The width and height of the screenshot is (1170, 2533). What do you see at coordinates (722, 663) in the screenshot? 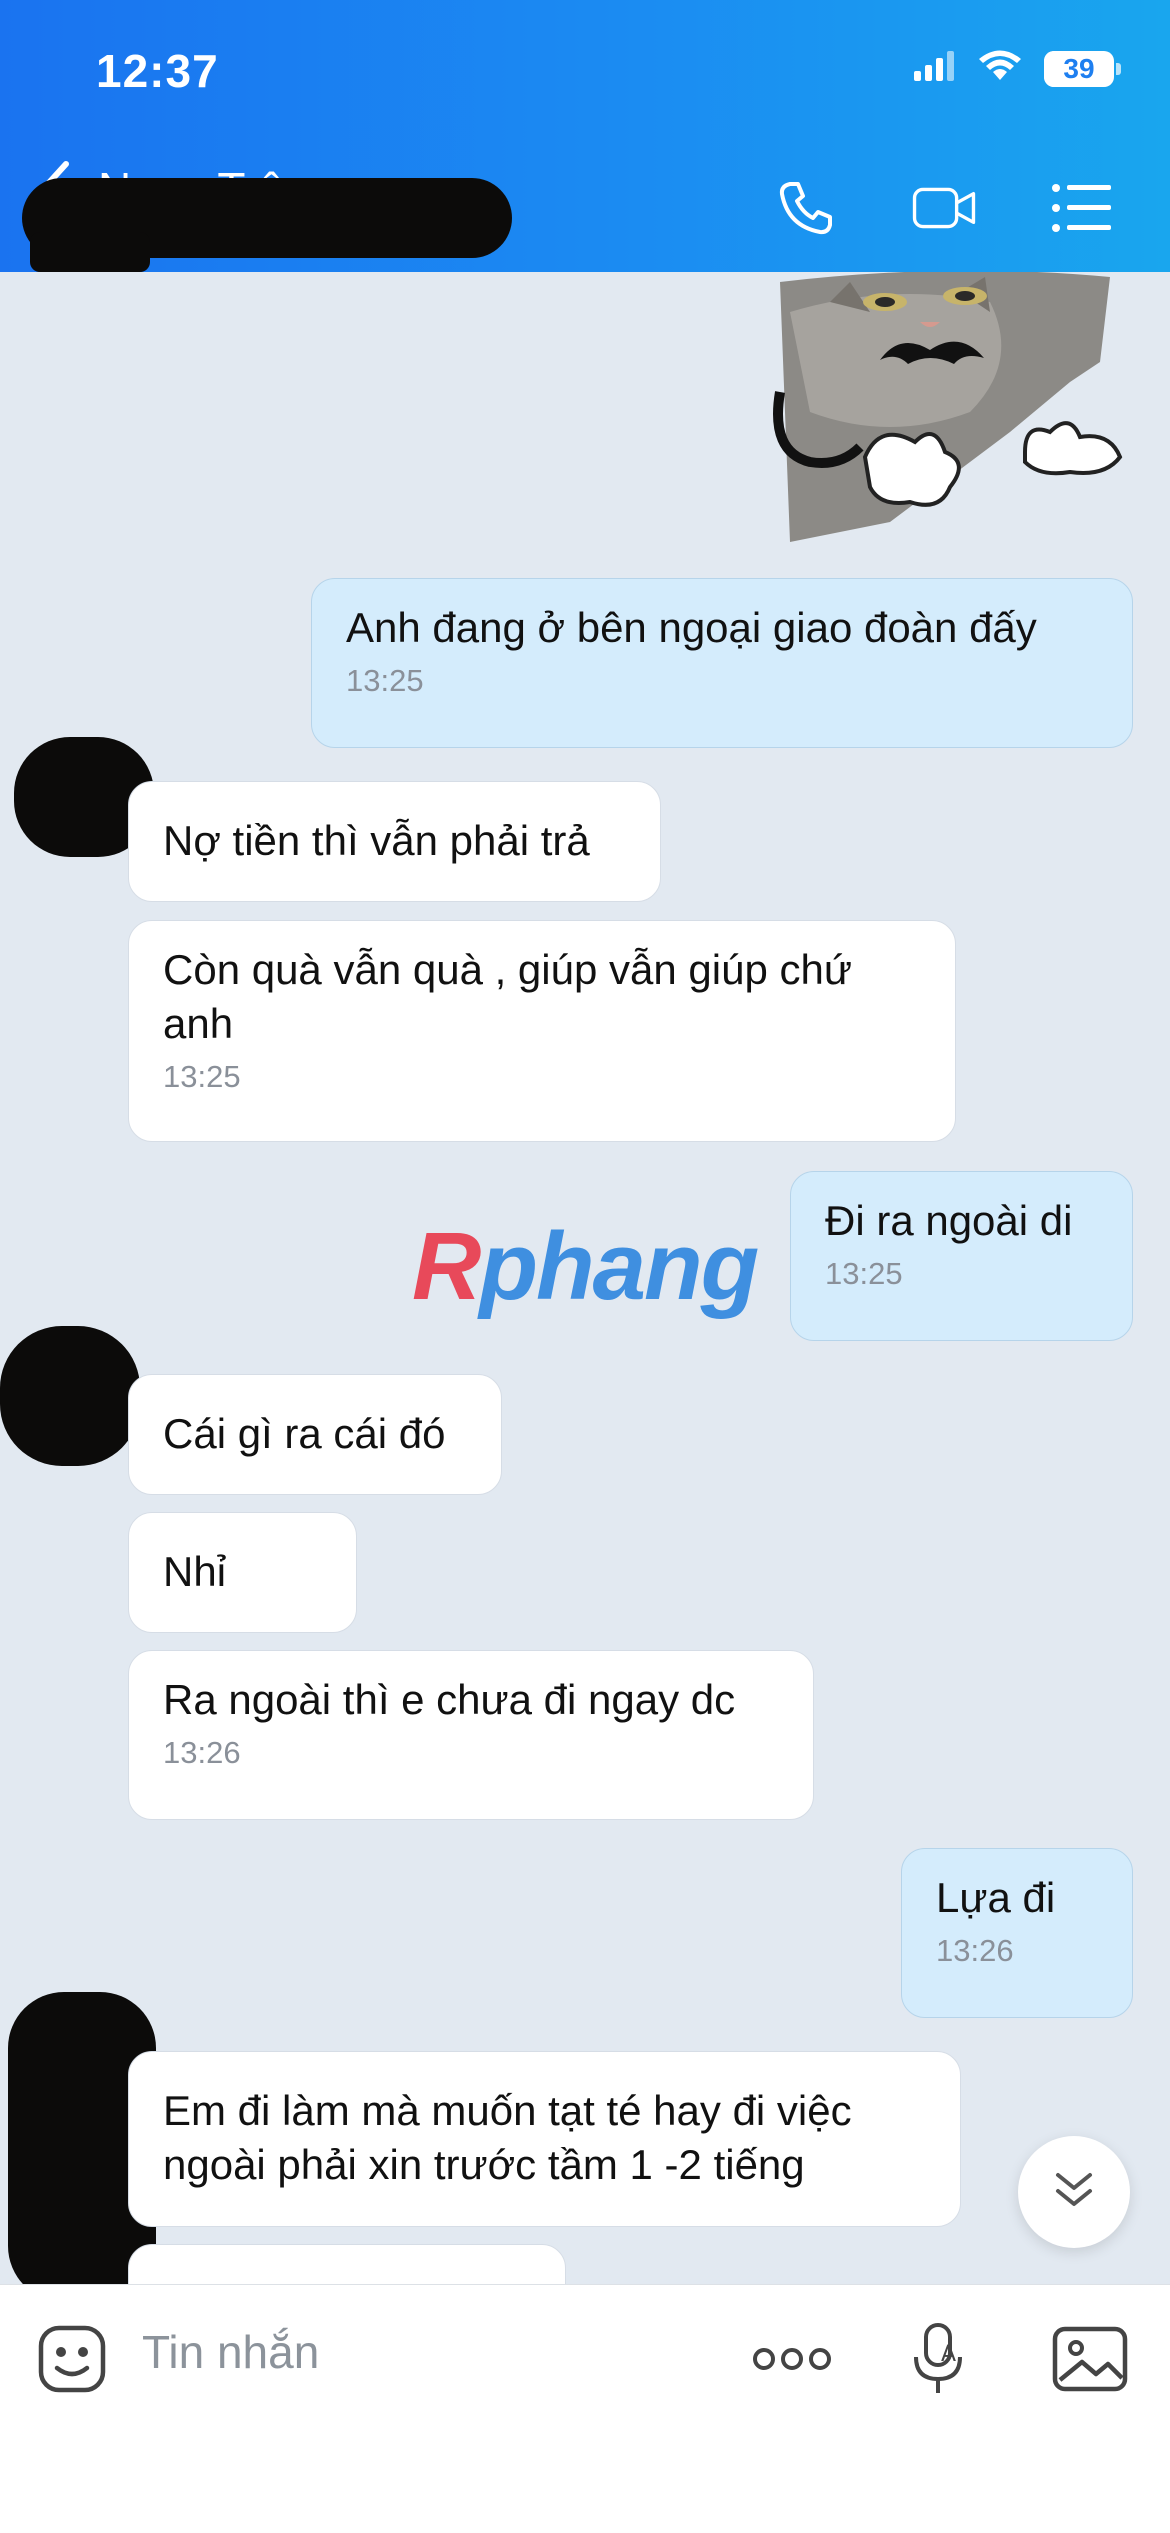
I see `message-bubble-outgoing: Anh đang ở bên ngoại giao đoàn đấy 13:25` at bounding box center [722, 663].